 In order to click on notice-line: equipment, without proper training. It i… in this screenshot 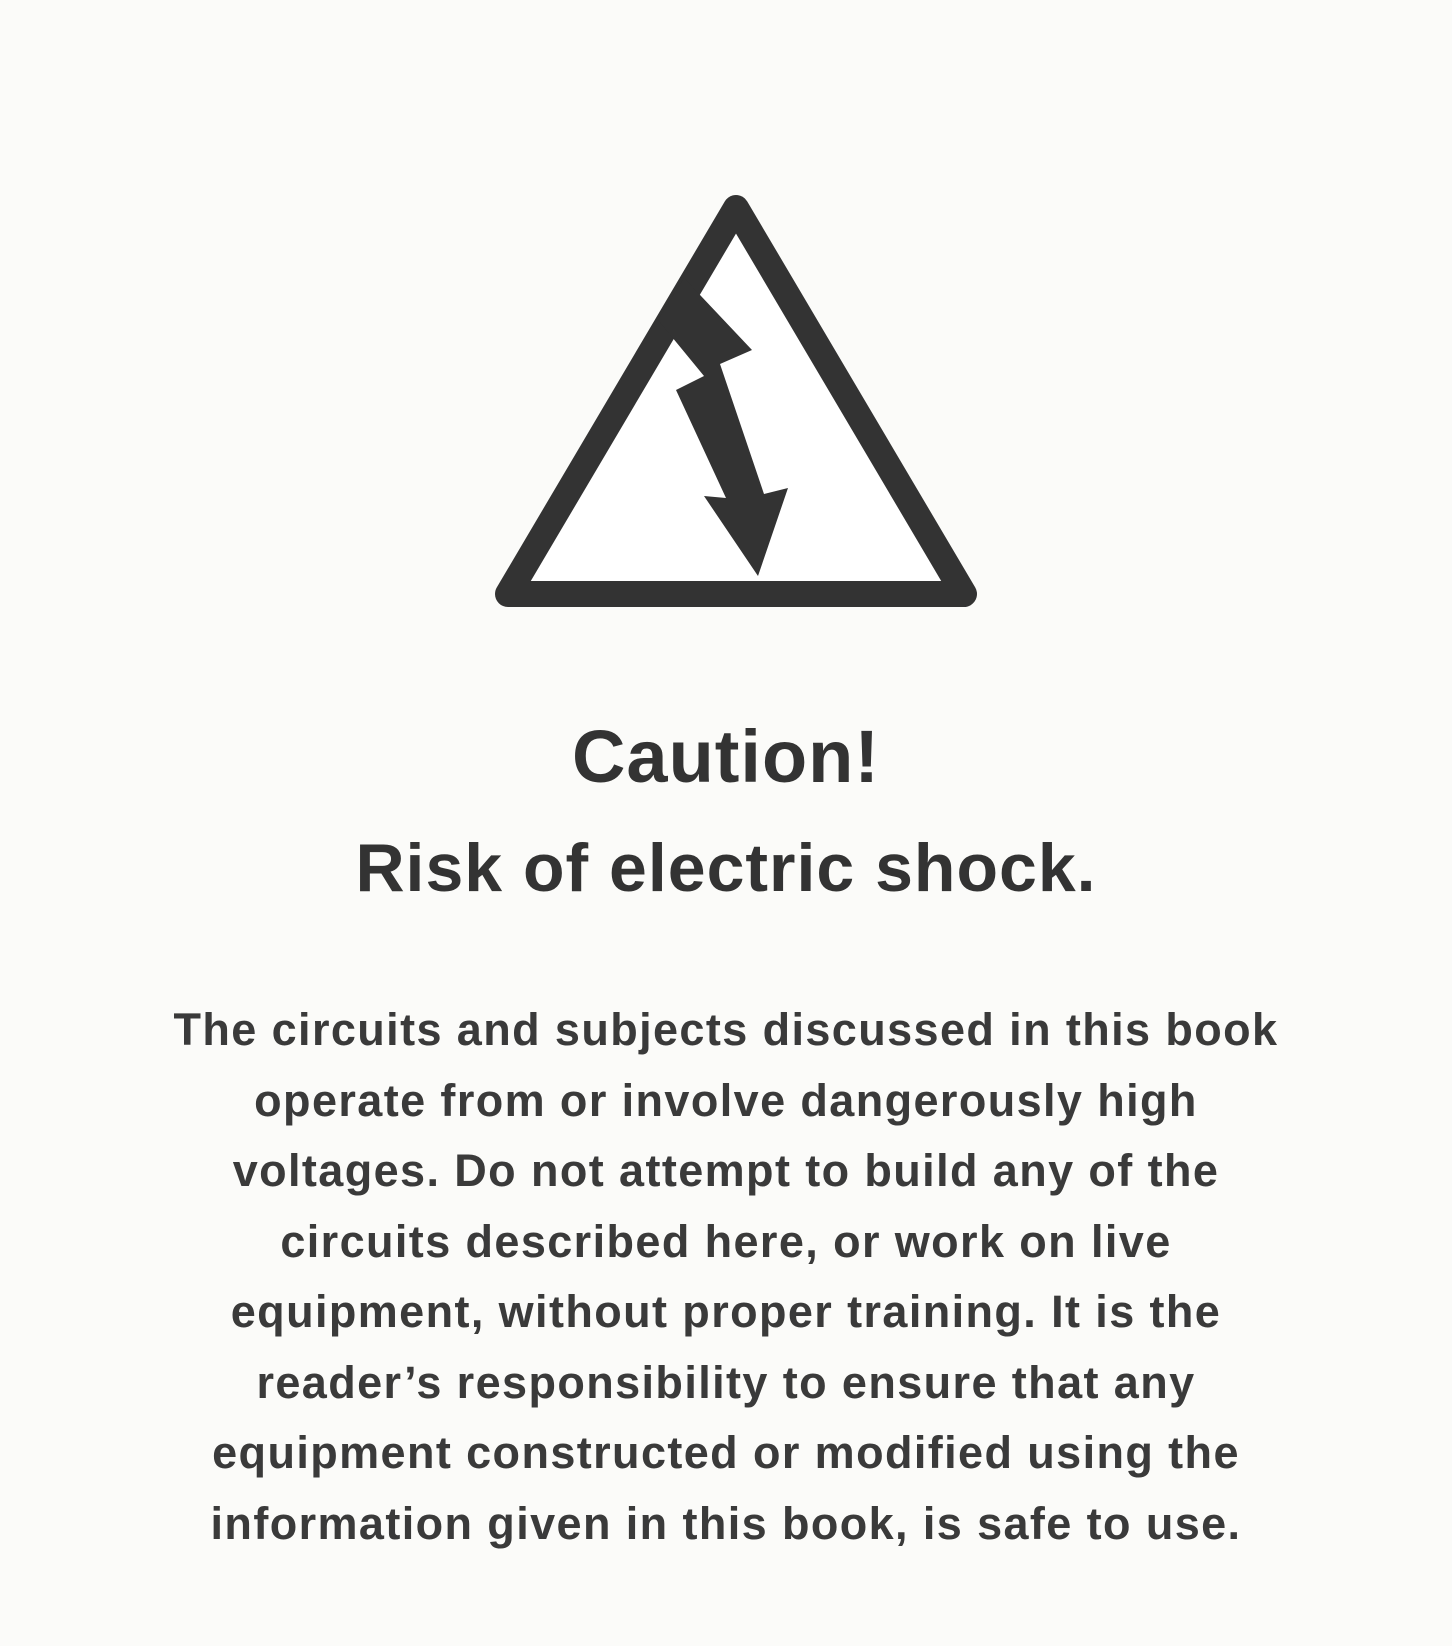, I will do `click(726, 1311)`.